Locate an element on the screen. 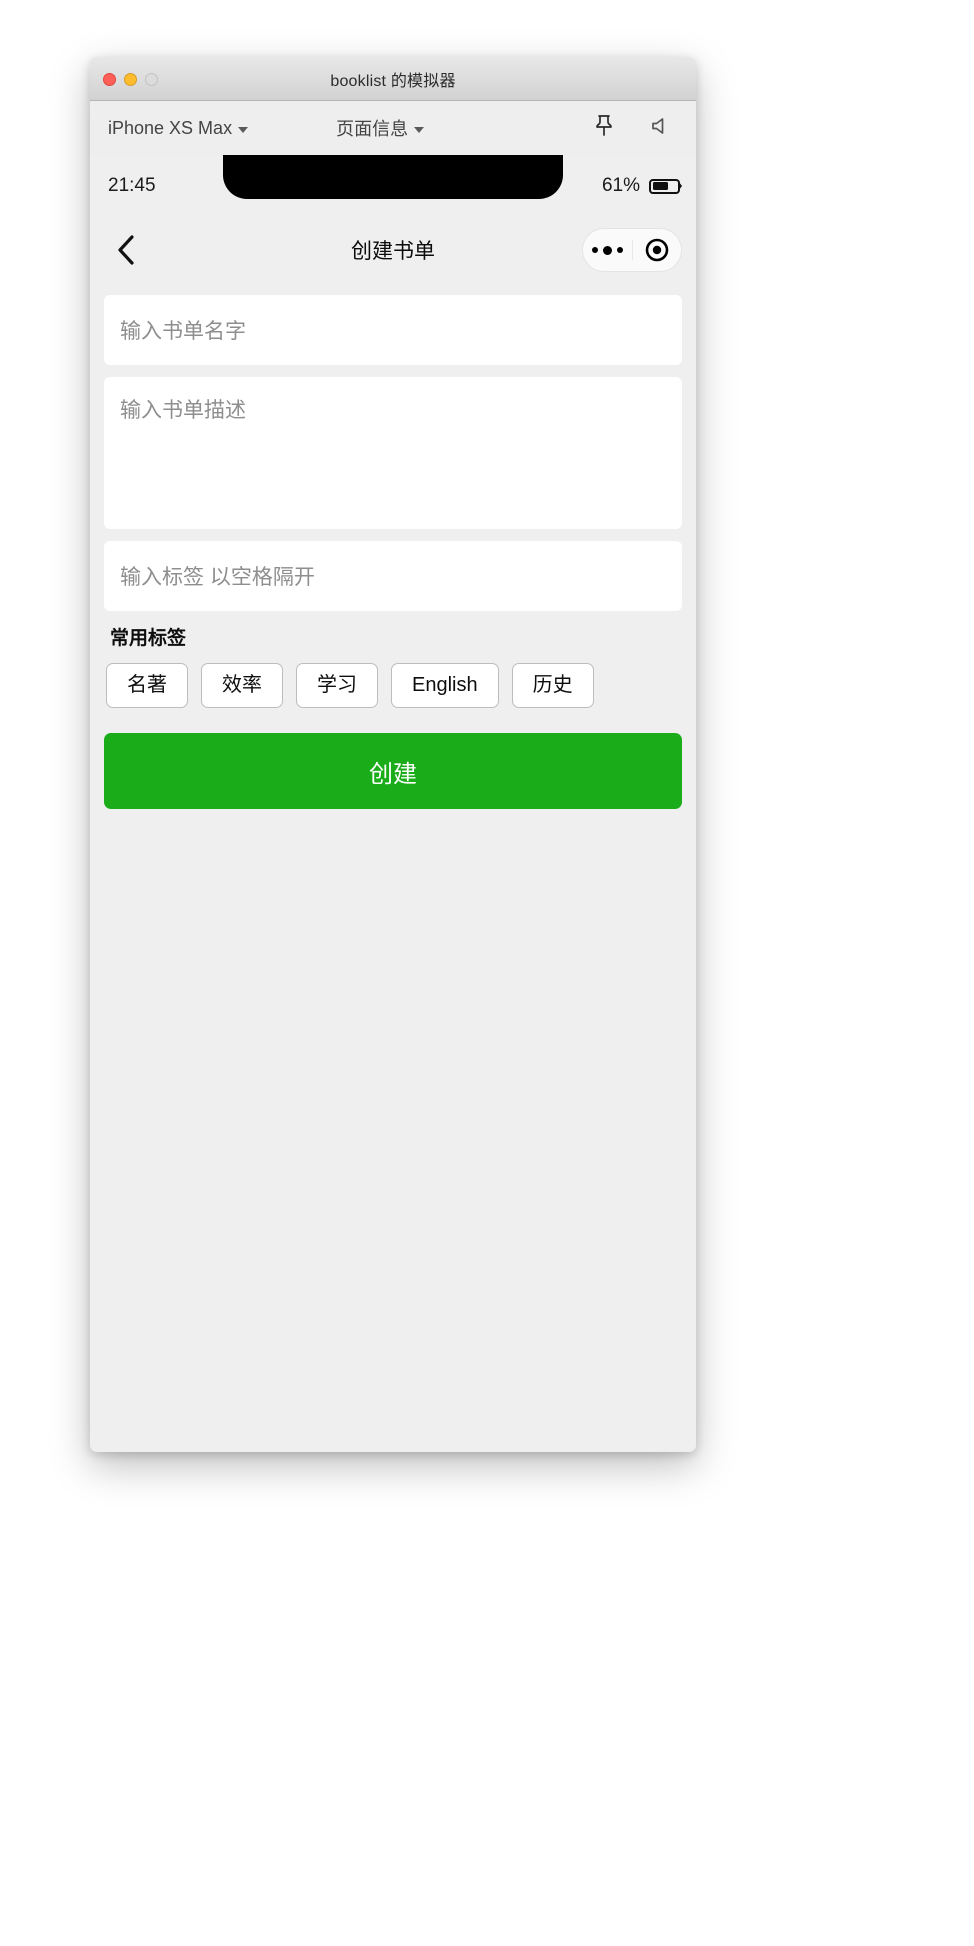 The image size is (974, 1946). navigation-bar: 创建书单 is located at coordinates (393, 250).